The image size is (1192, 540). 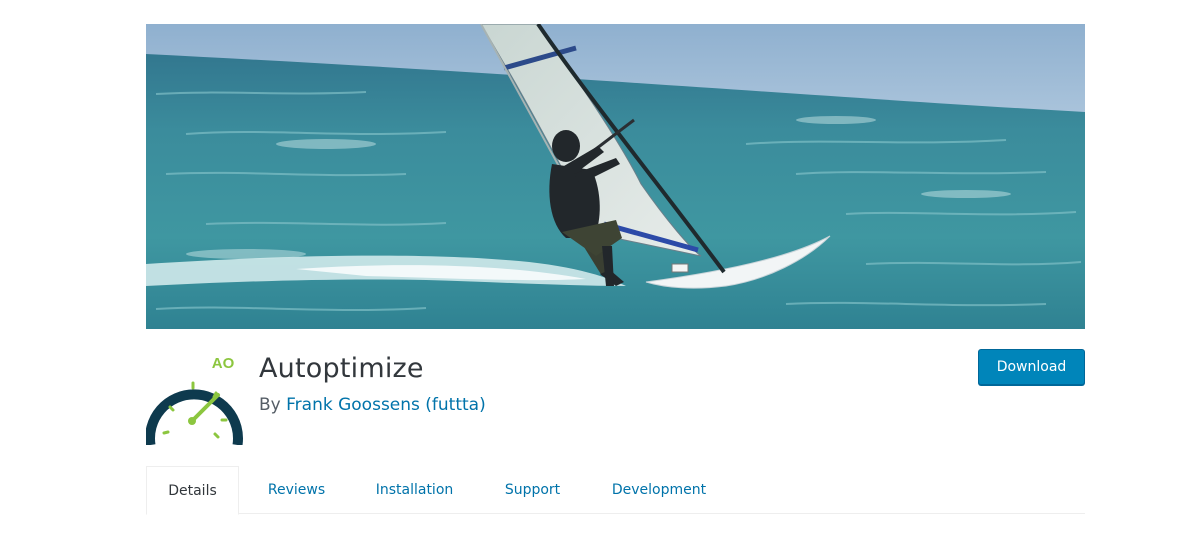 What do you see at coordinates (296, 490) in the screenshot?
I see `tab-reviews: Reviews` at bounding box center [296, 490].